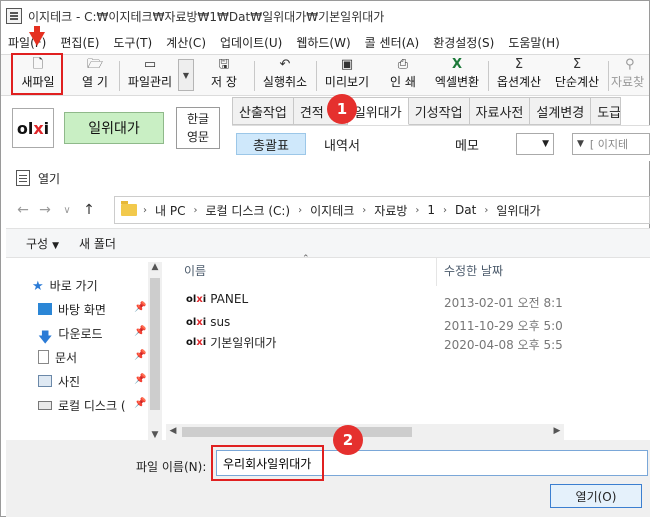 The height and width of the screenshot is (517, 650). What do you see at coordinates (173, 431) in the screenshot?
I see `scroll-left-icon: ◀` at bounding box center [173, 431].